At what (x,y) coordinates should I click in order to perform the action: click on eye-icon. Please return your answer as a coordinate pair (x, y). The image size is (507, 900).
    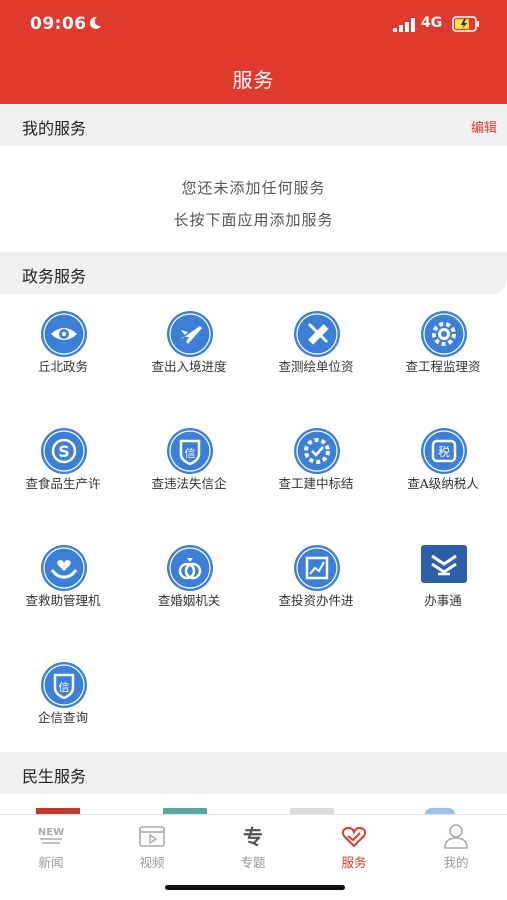
    Looking at the image, I should click on (64, 334).